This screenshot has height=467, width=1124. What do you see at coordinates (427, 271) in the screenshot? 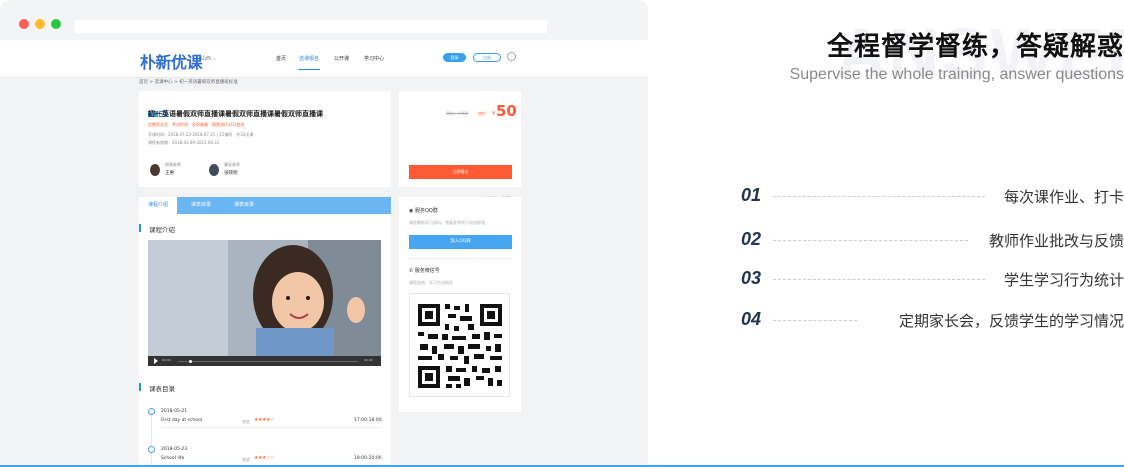
I see `wechat-heading-text: 服务微信号` at bounding box center [427, 271].